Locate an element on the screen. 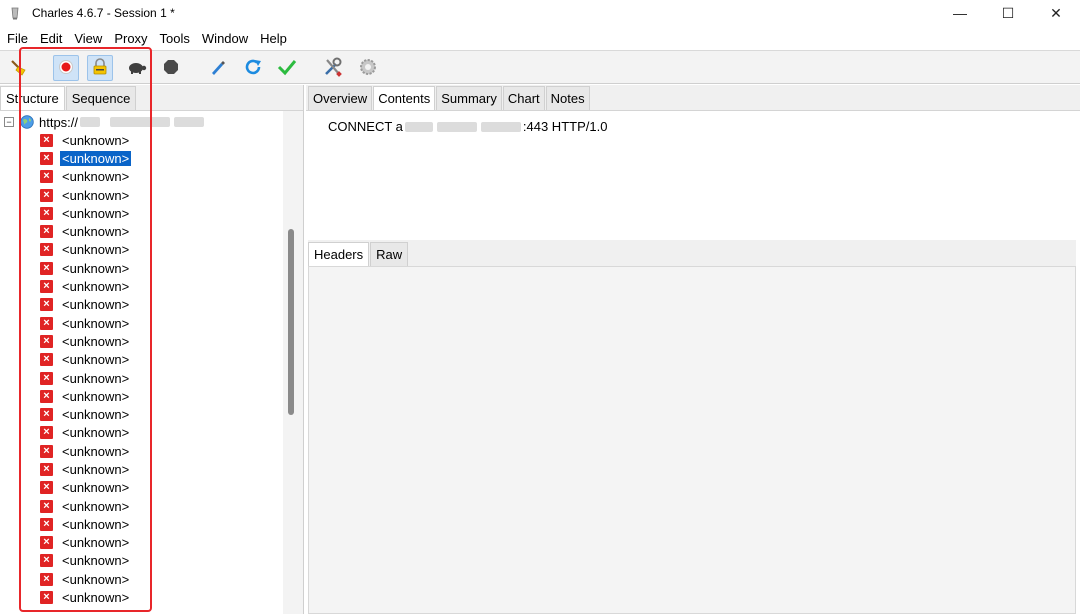 The image size is (1080, 614). menu-view: View is located at coordinates (88, 38).